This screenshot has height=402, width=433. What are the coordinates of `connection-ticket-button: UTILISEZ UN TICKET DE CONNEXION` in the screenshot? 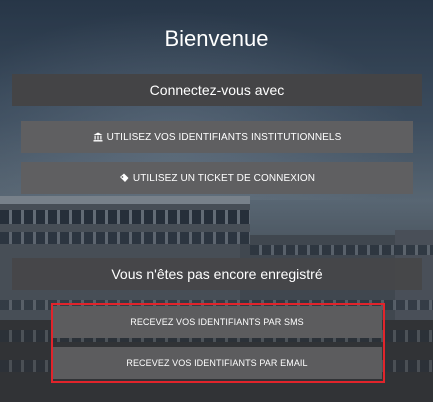 It's located at (217, 178).